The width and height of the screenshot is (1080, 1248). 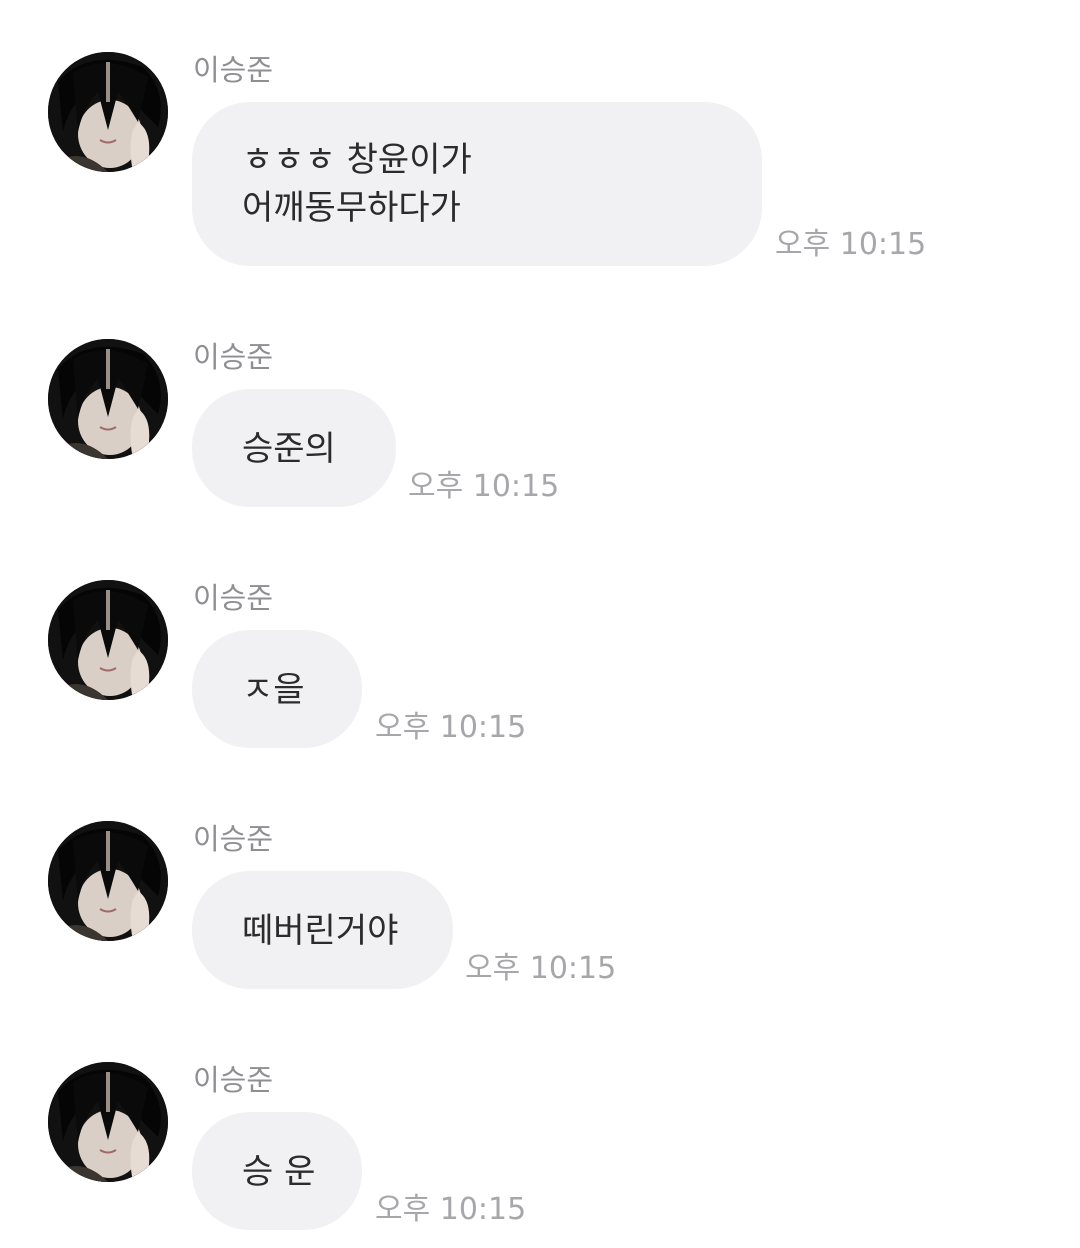 I want to click on message-text: ㅈ을, so click(x=273, y=690).